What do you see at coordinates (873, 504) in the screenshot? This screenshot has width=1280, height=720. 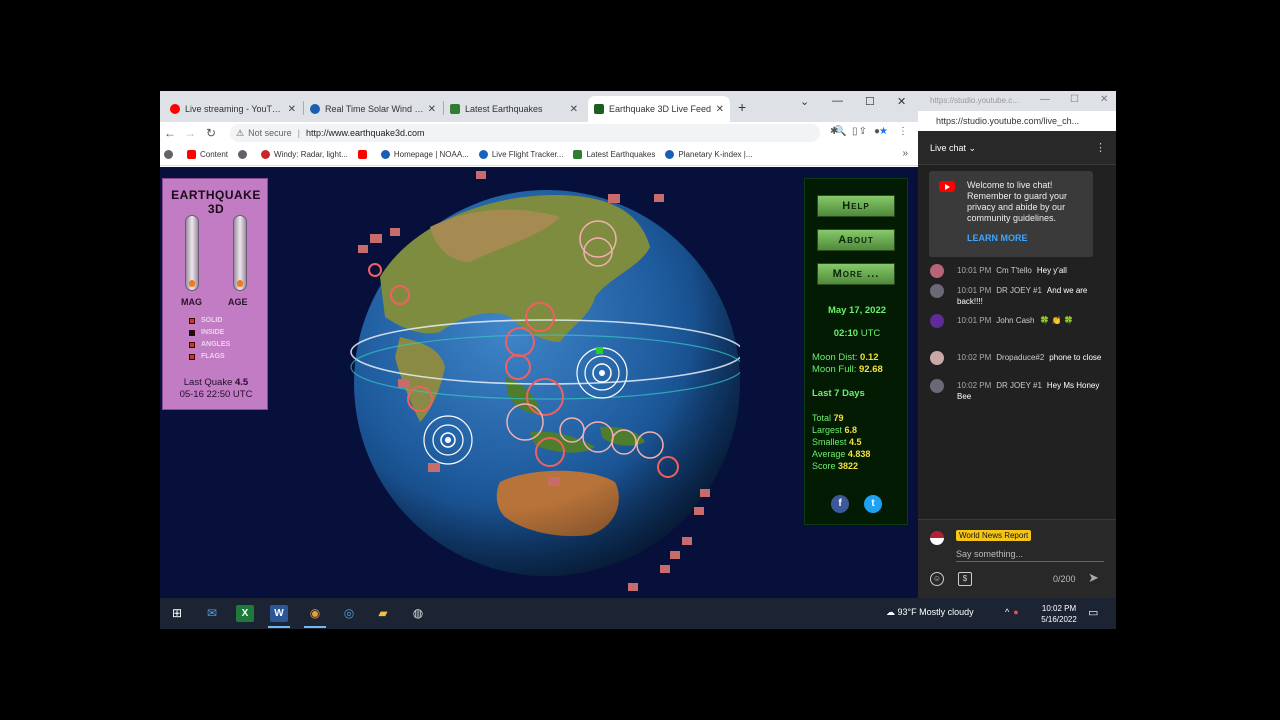 I see `twitter-icon: t` at bounding box center [873, 504].